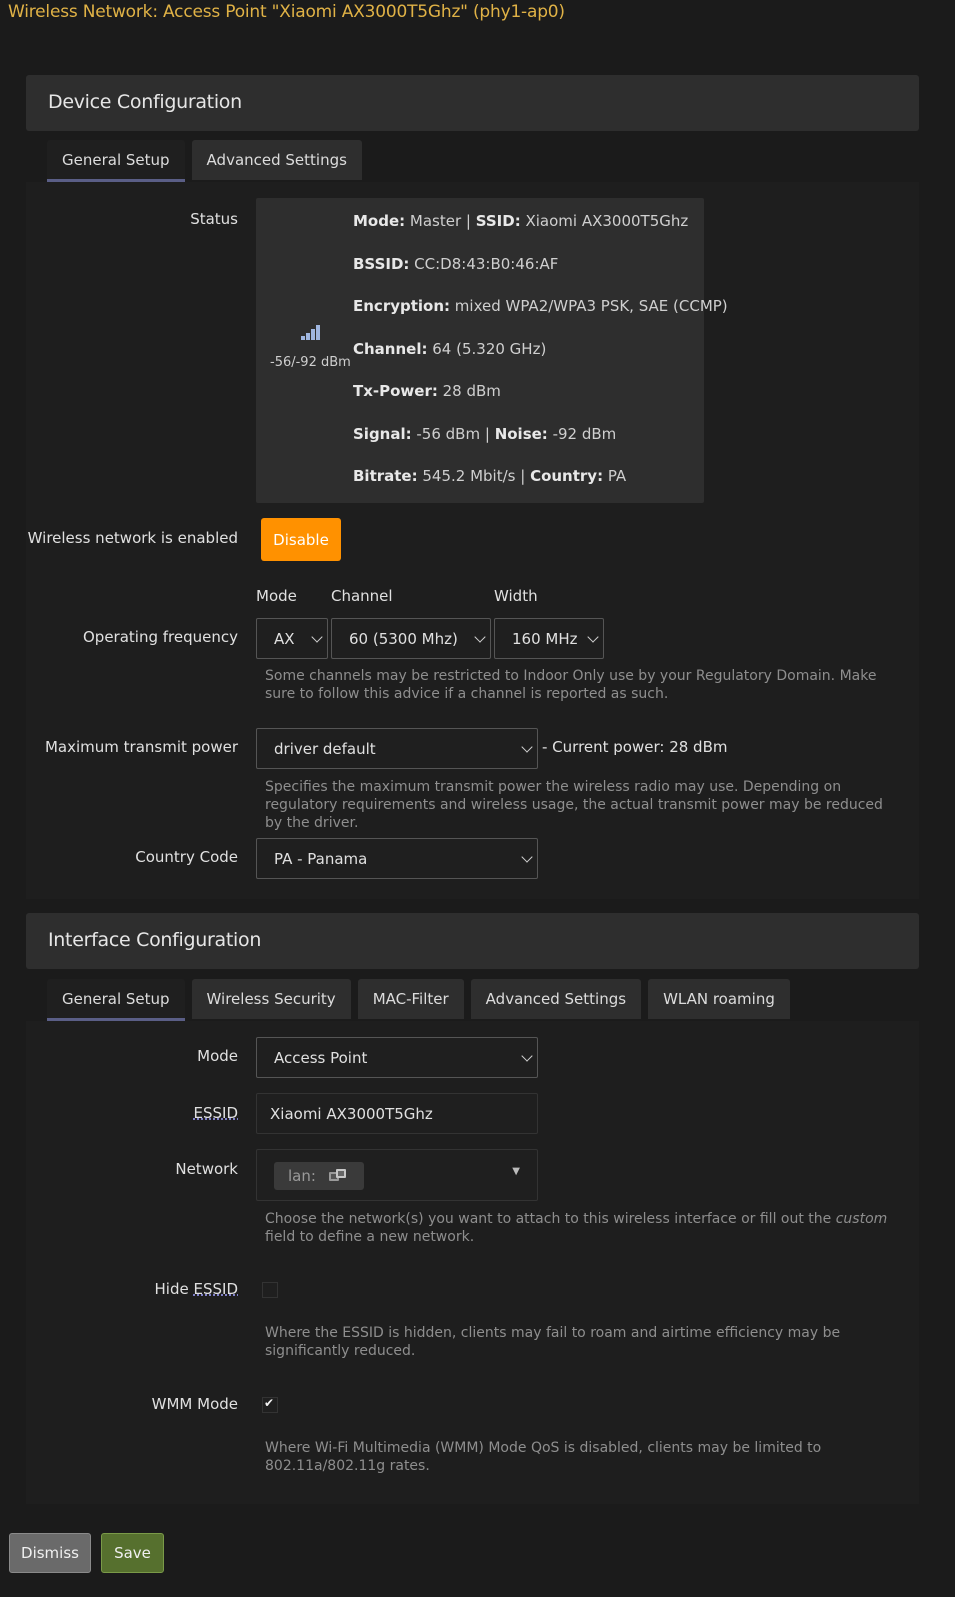 This screenshot has width=955, height=1597. Describe the element at coordinates (310, 332) in the screenshot. I see `signal-strength-icon` at that location.